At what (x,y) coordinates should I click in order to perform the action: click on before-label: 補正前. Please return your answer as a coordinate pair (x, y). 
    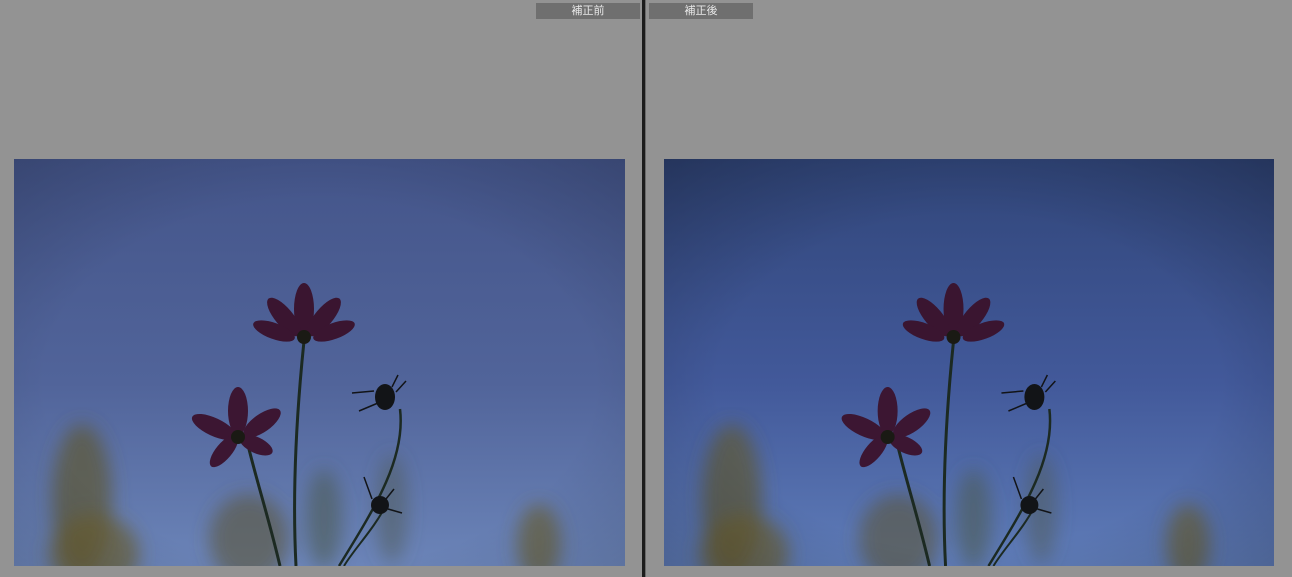
    Looking at the image, I should click on (588, 11).